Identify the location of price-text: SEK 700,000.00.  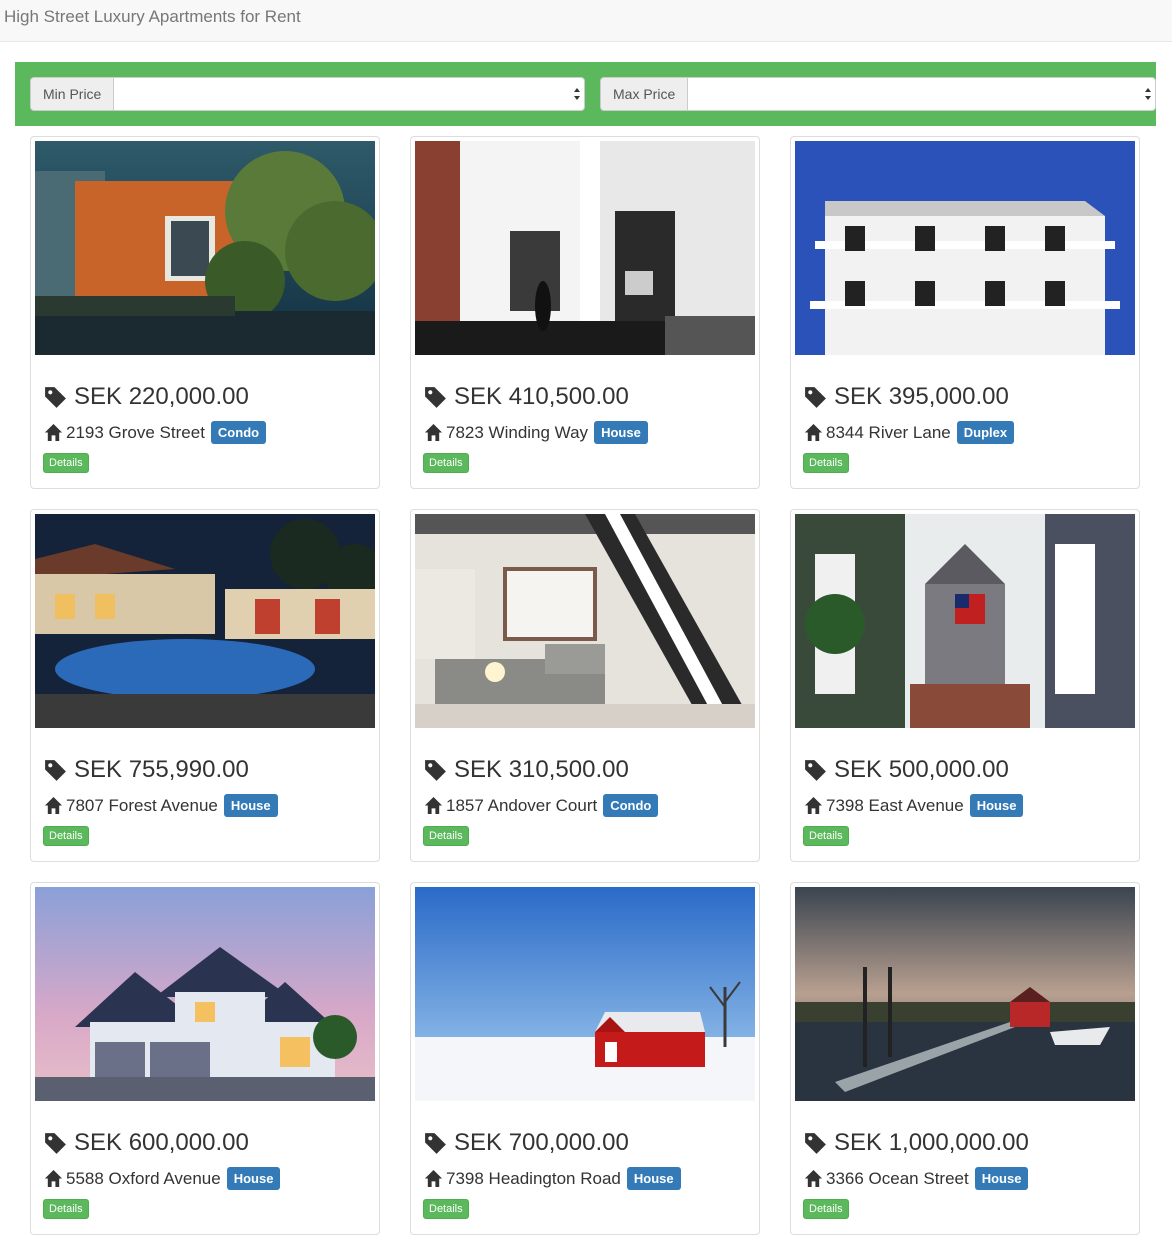
(541, 1142).